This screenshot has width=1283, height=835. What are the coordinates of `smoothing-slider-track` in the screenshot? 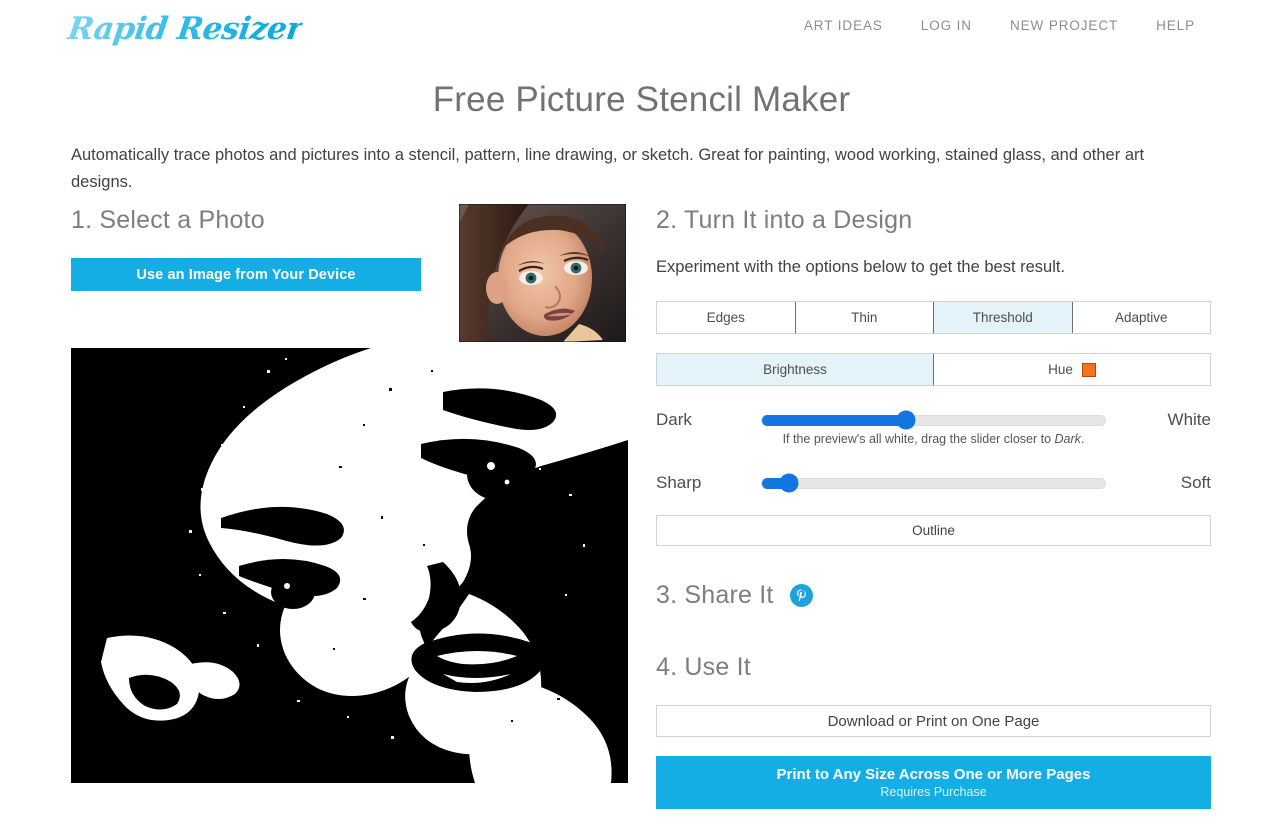 It's located at (933, 483).